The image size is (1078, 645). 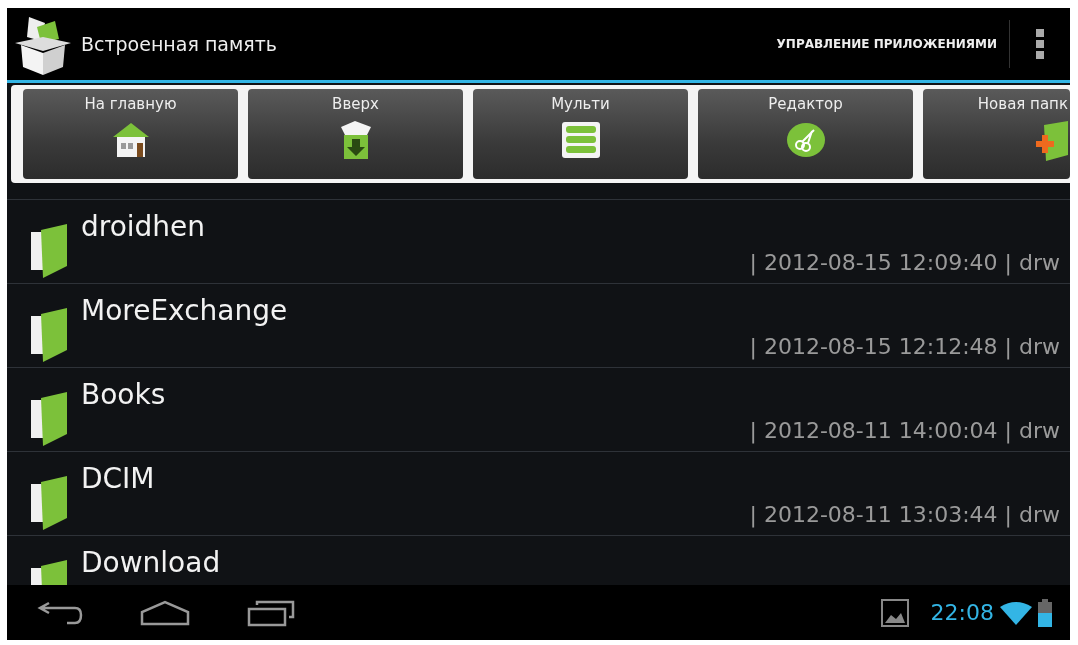 I want to click on back-button, so click(x=60, y=612).